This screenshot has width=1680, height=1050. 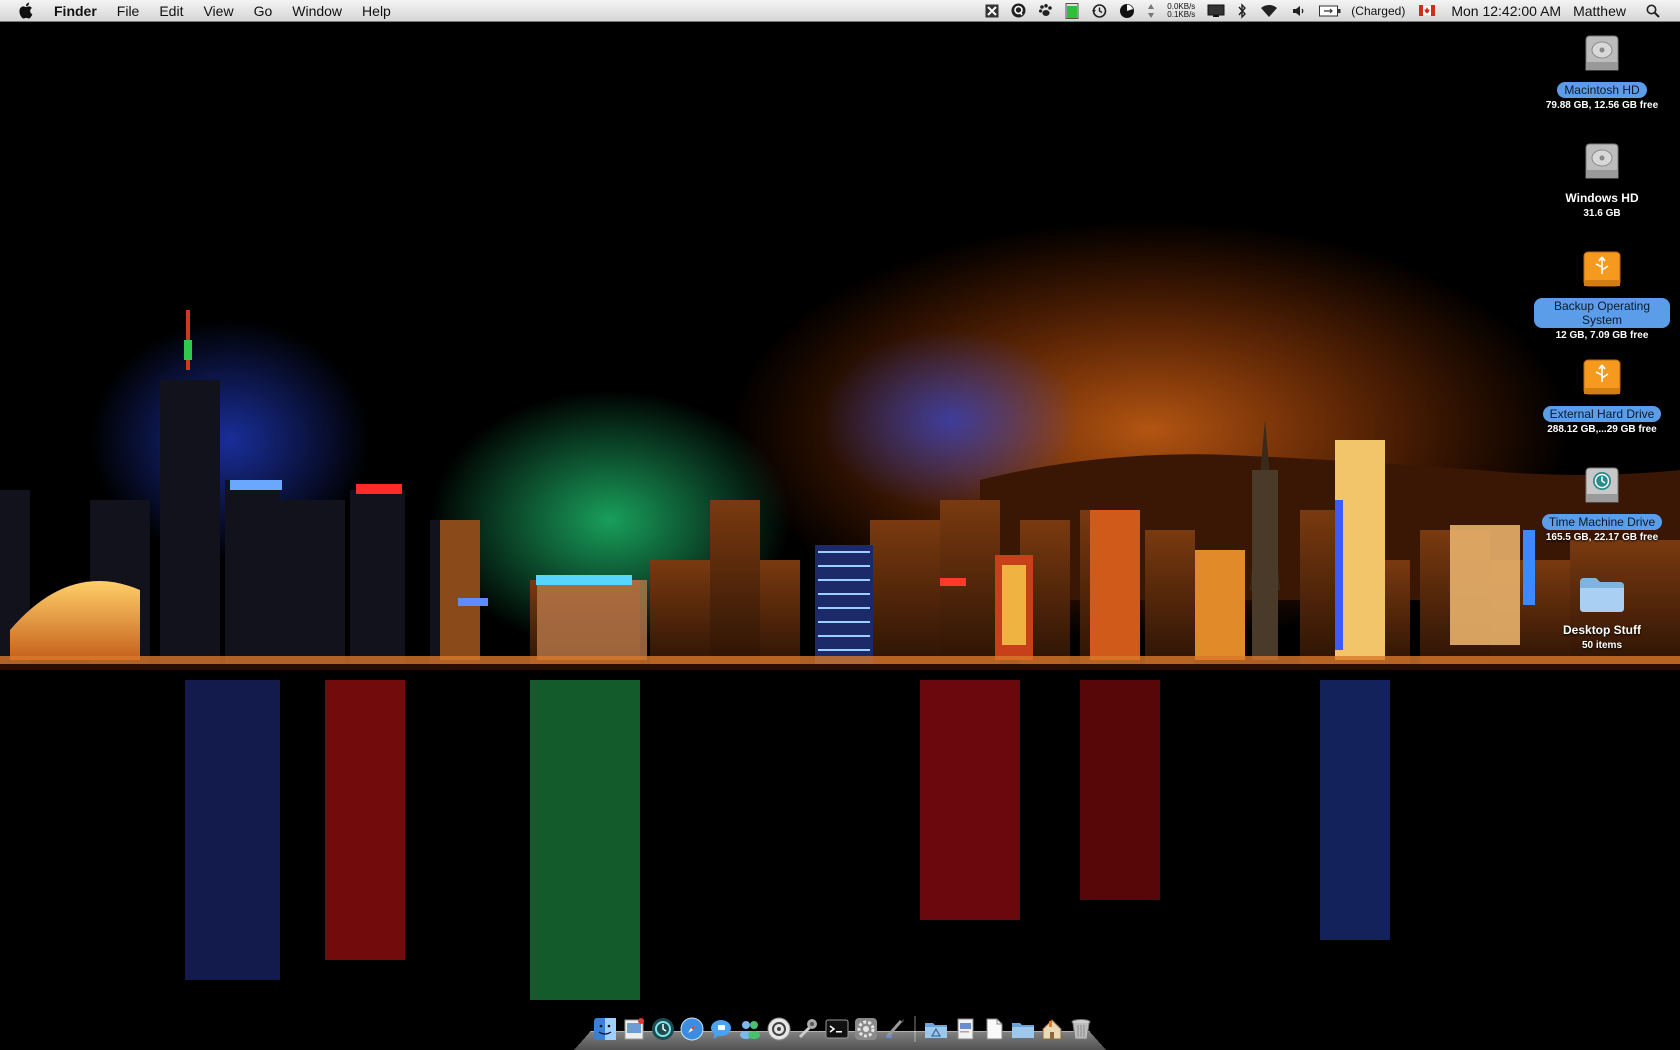 I want to click on desktop-icon-desktop-stuff: Desktop Stuff 50 items, so click(x=1602, y=610).